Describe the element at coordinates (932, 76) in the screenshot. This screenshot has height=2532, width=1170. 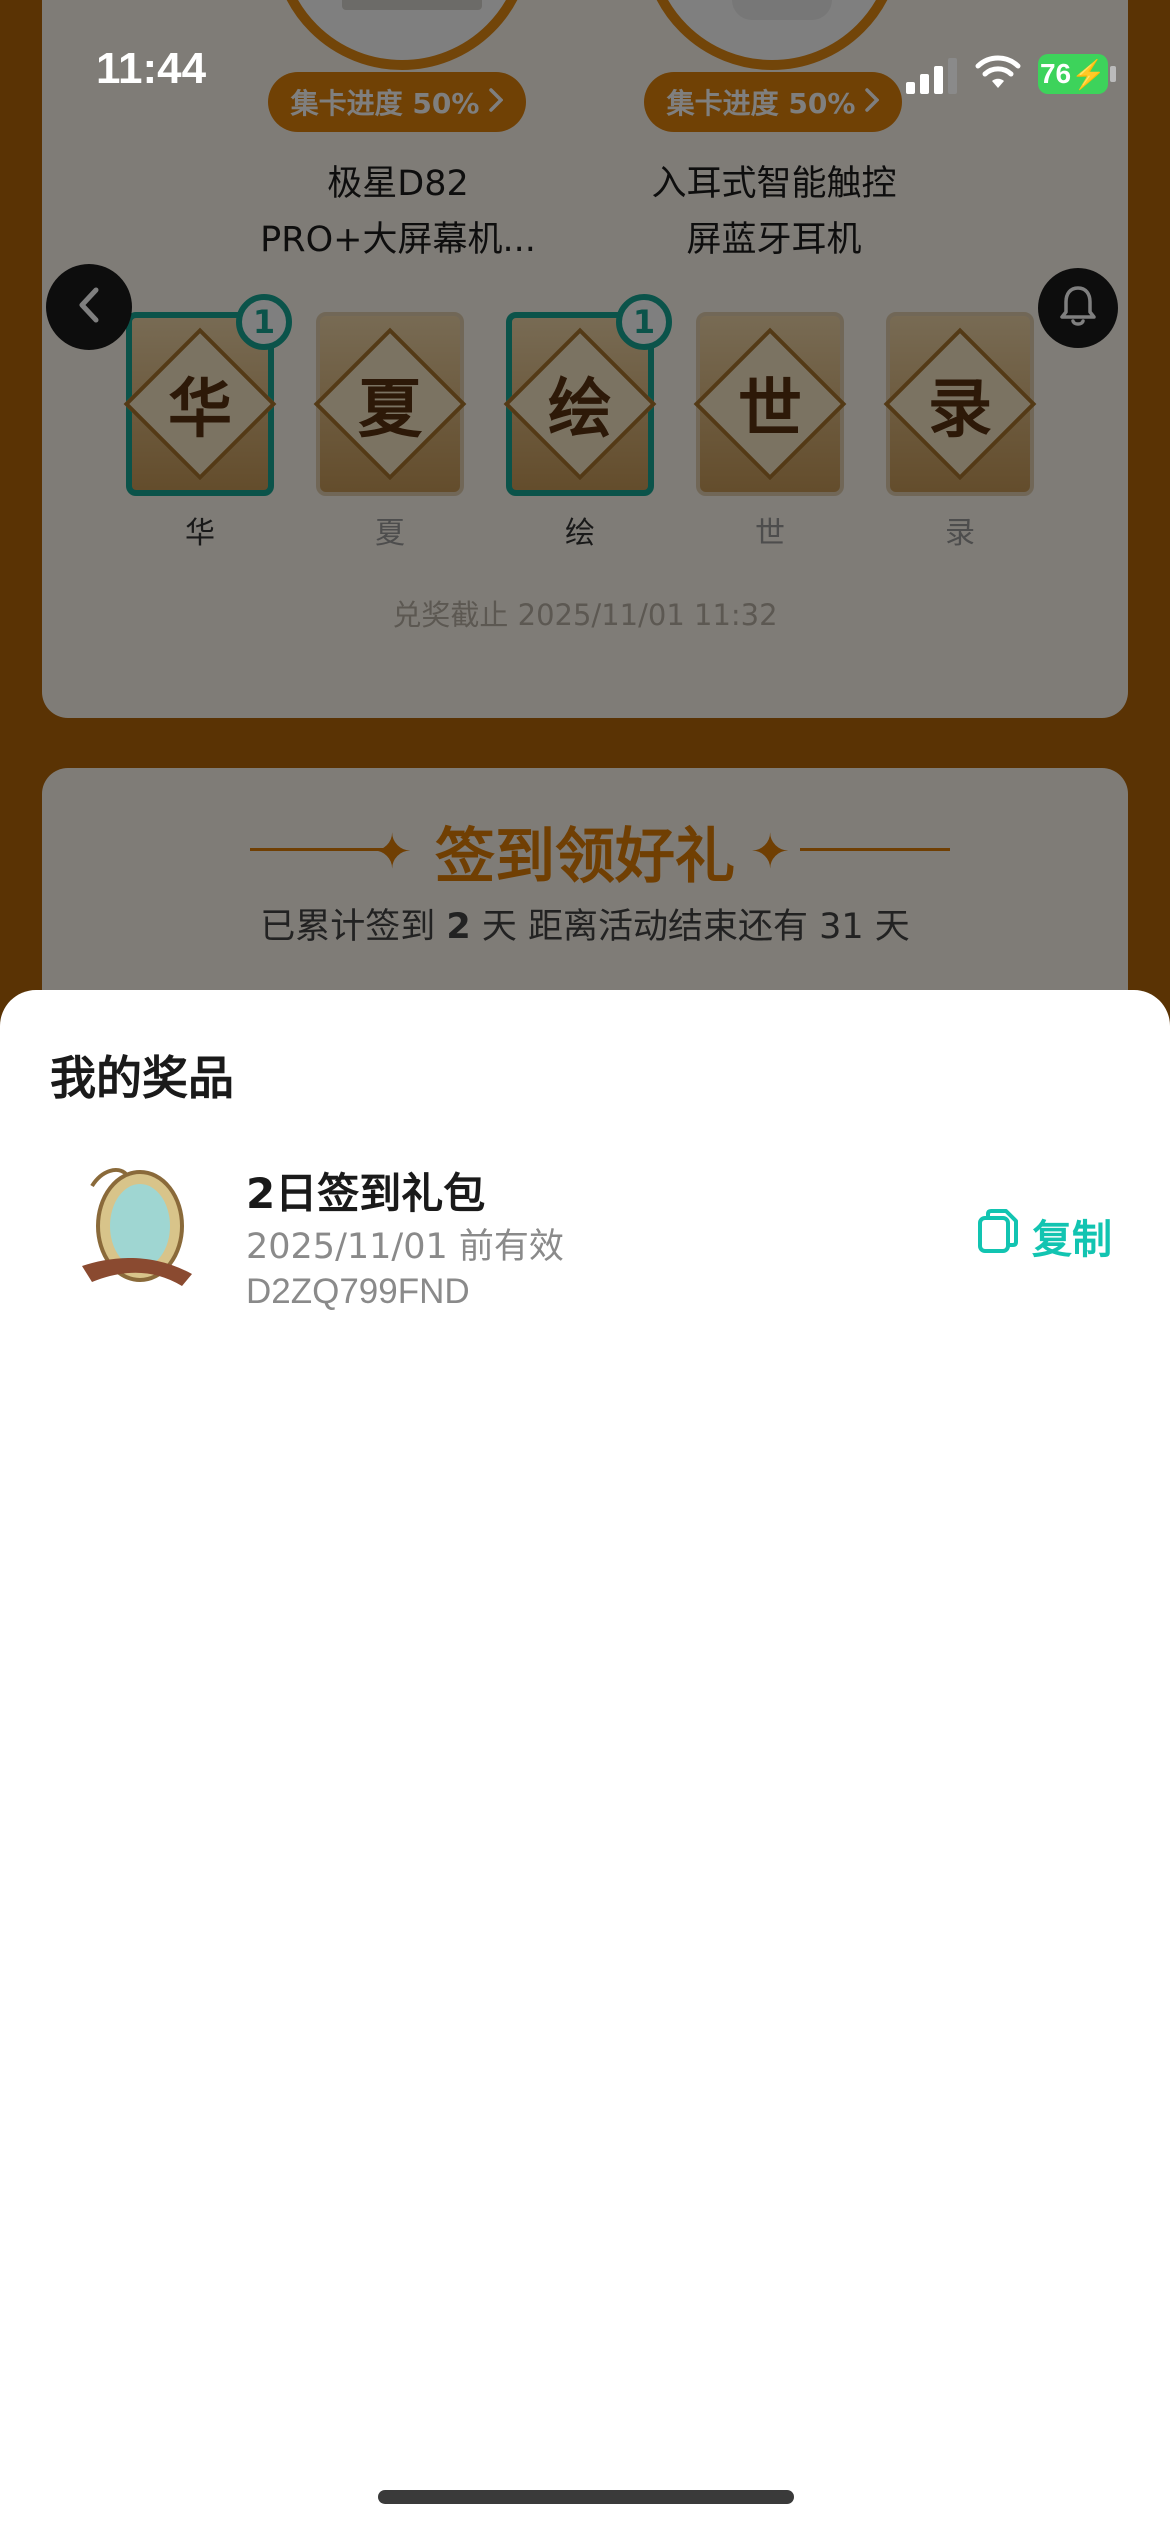
I see `signal-icon` at that location.